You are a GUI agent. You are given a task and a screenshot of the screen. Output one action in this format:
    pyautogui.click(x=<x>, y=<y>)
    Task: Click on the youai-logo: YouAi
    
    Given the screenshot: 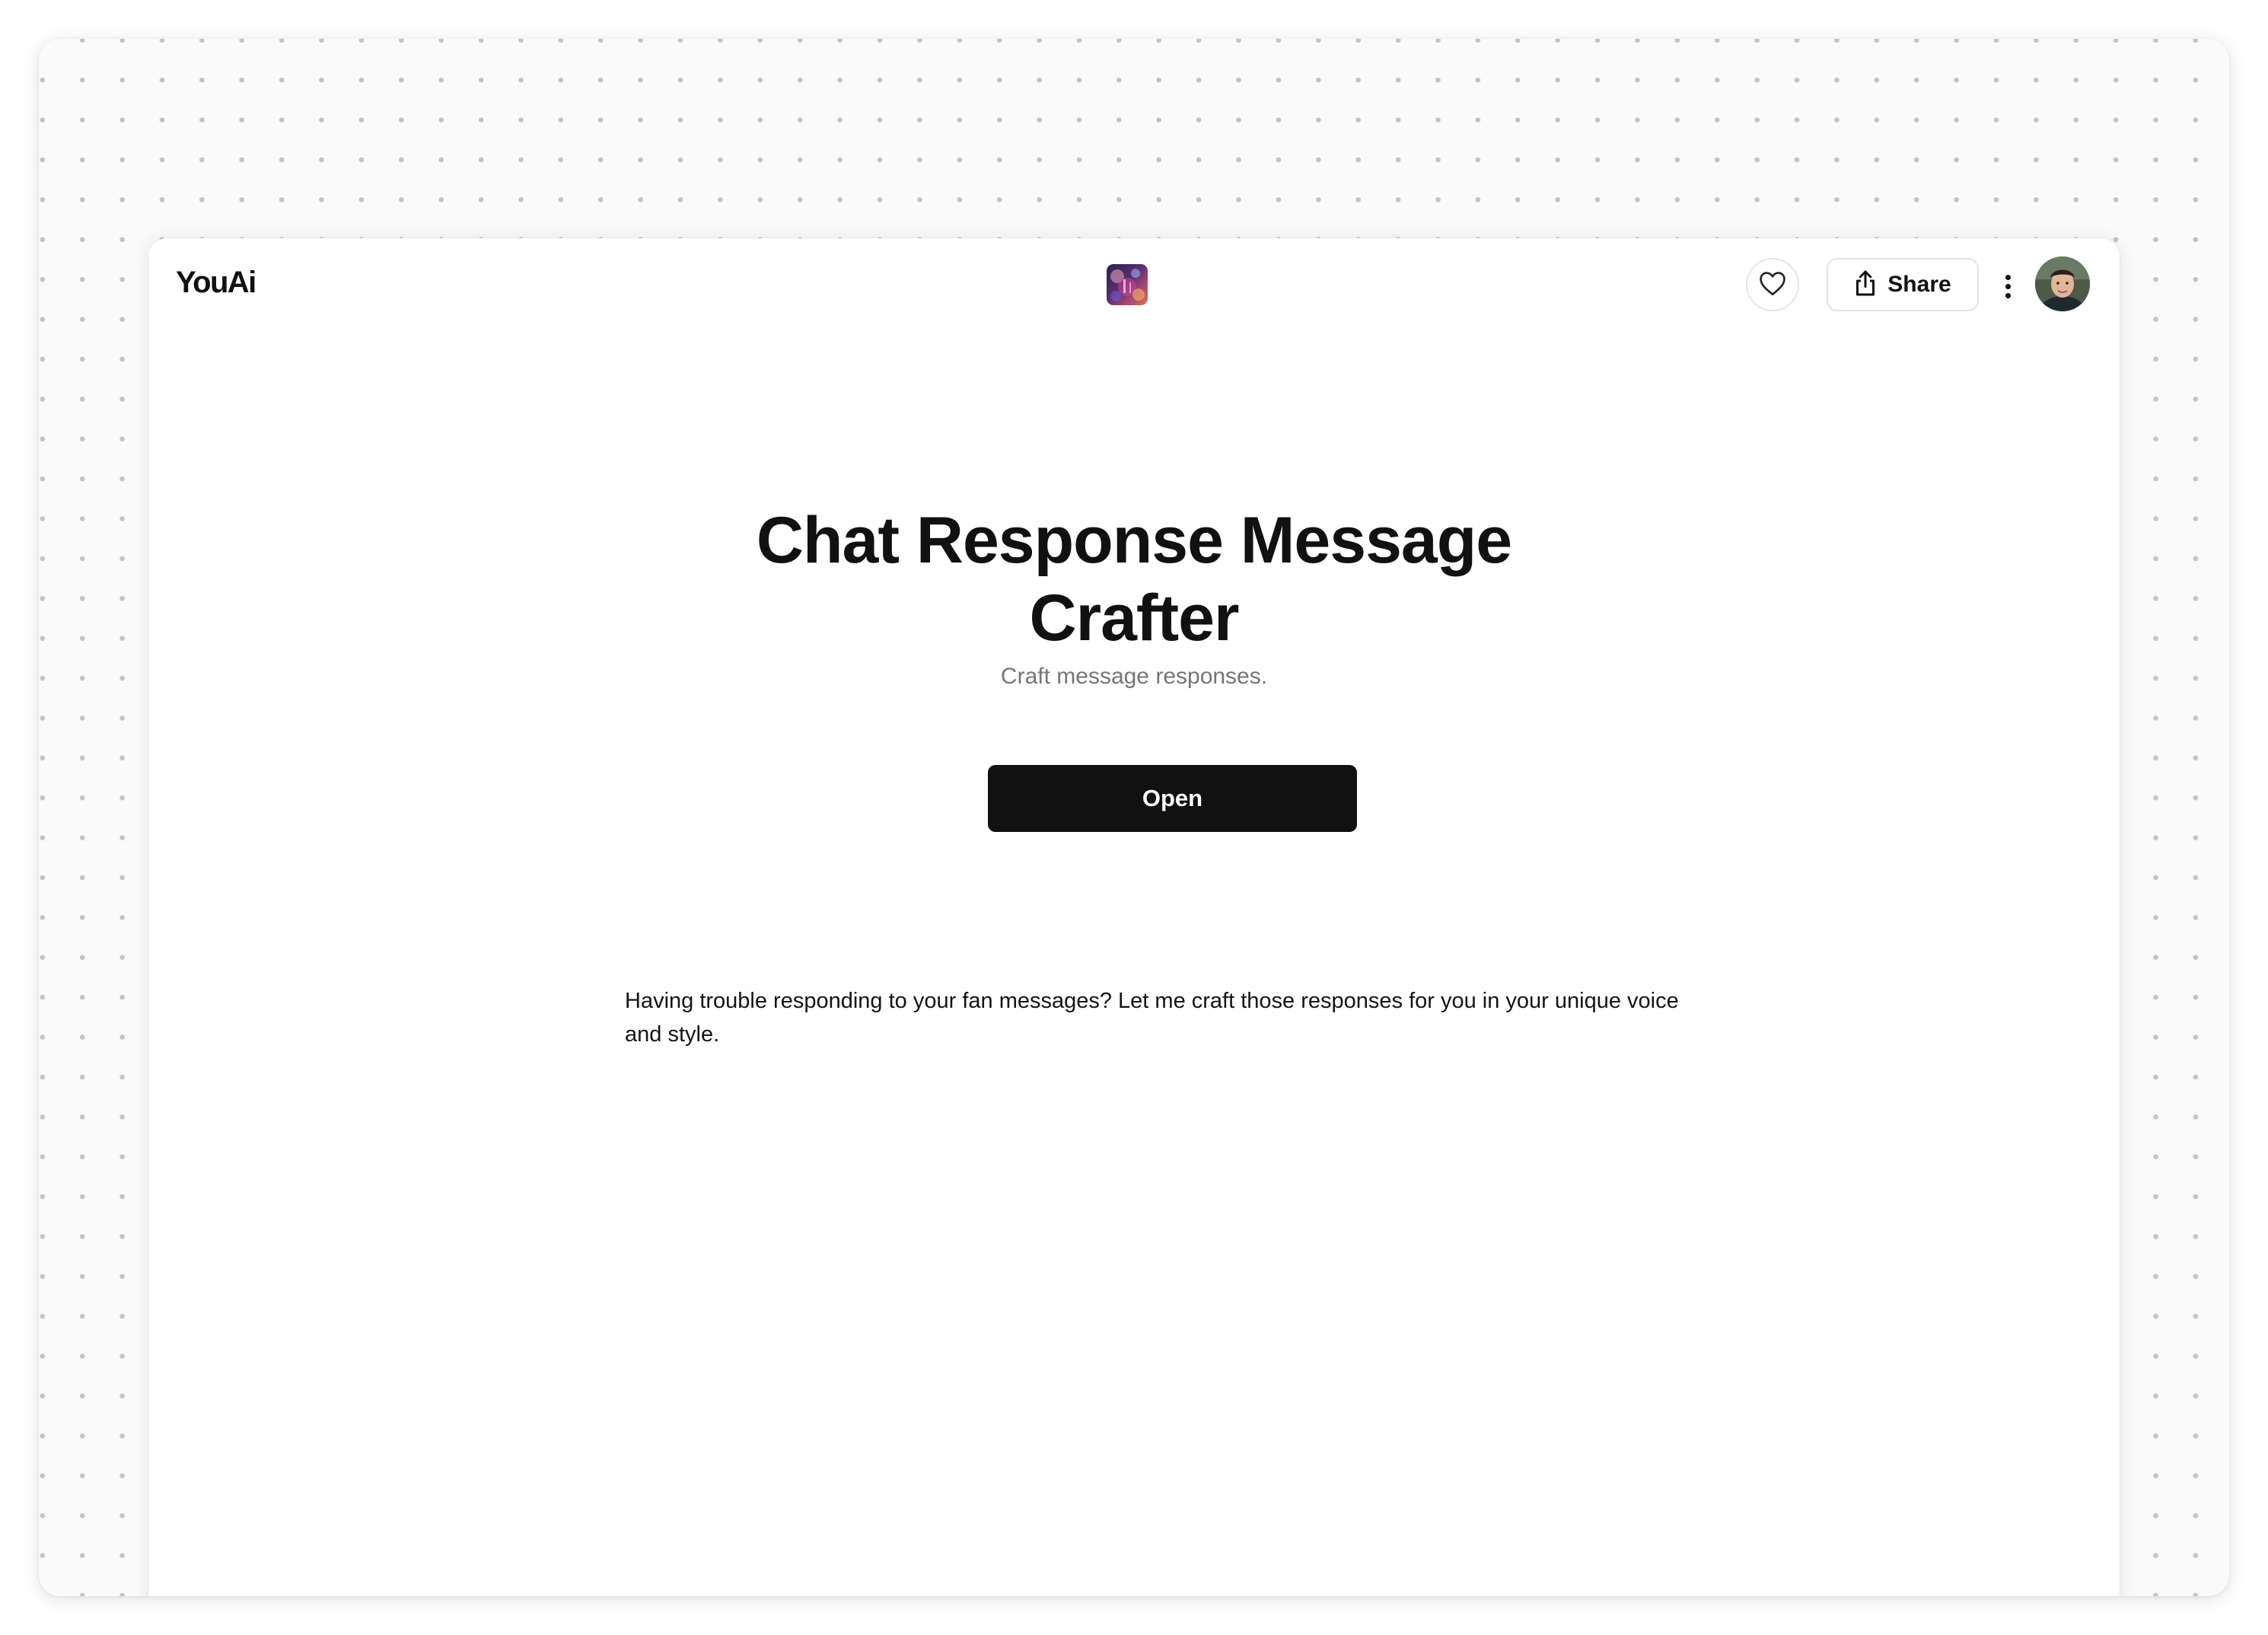 What is the action you would take?
    pyautogui.click(x=216, y=283)
    